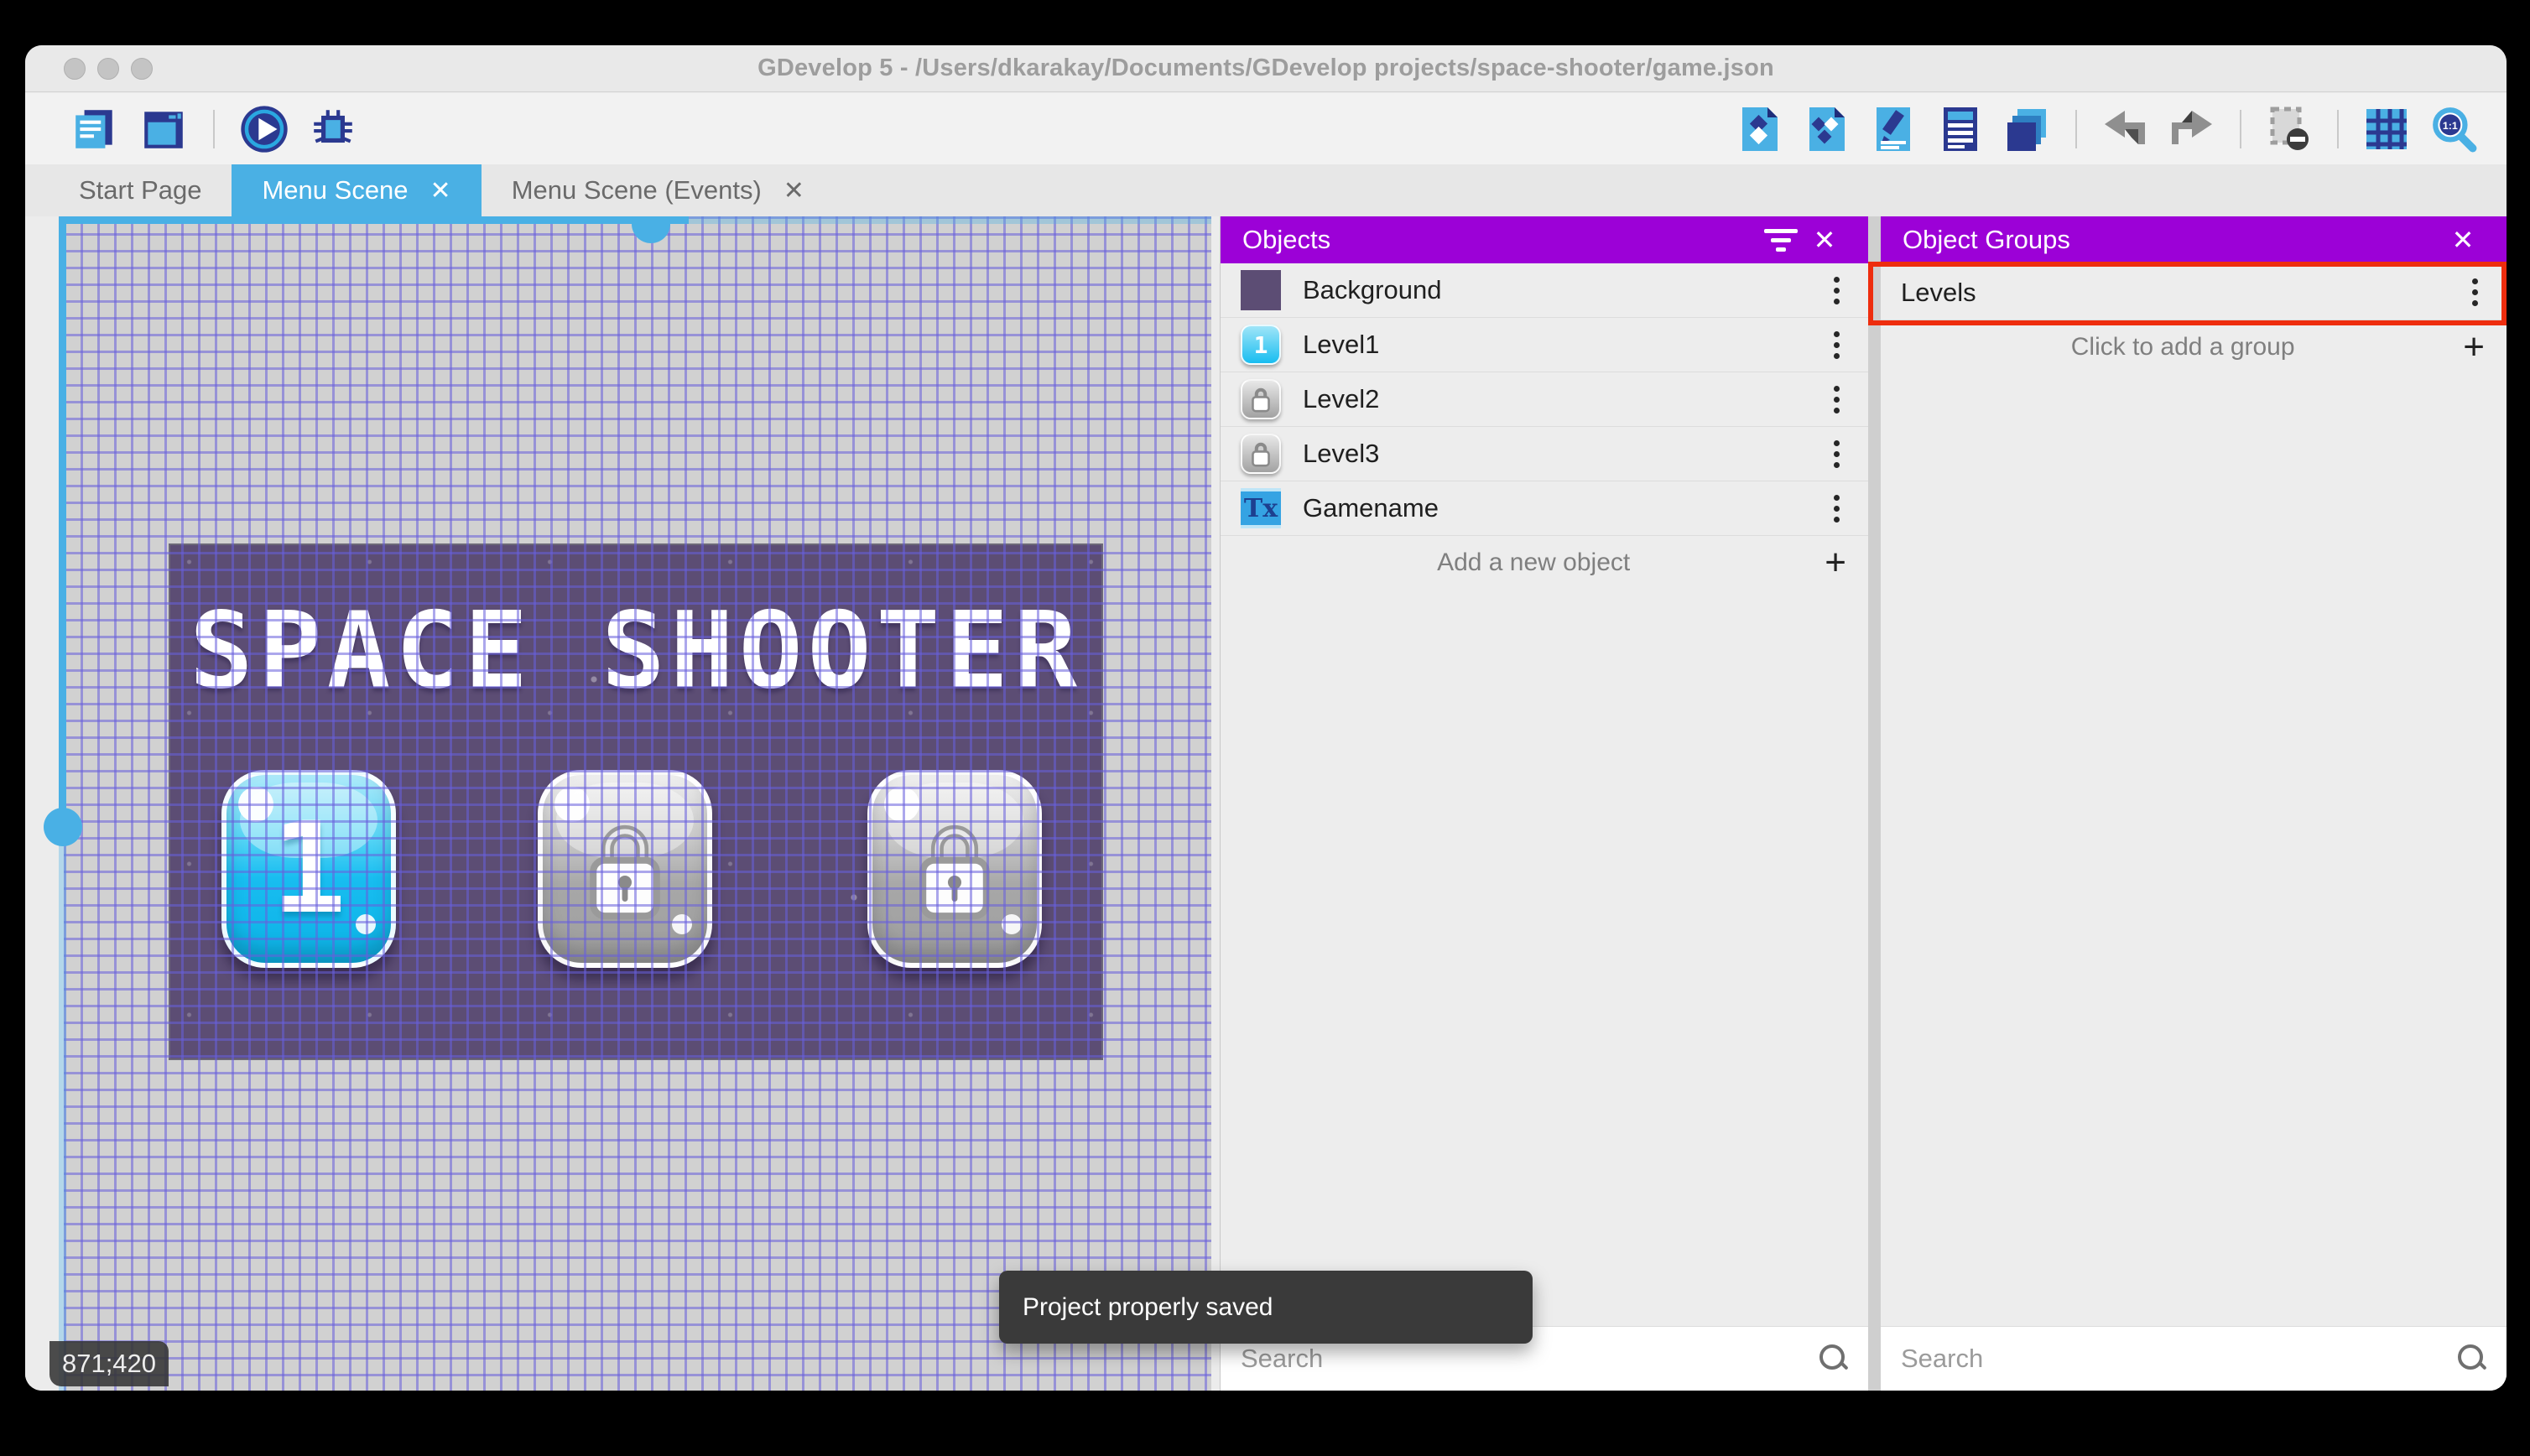  What do you see at coordinates (1759, 129) in the screenshot?
I see `objects-editor-icon` at bounding box center [1759, 129].